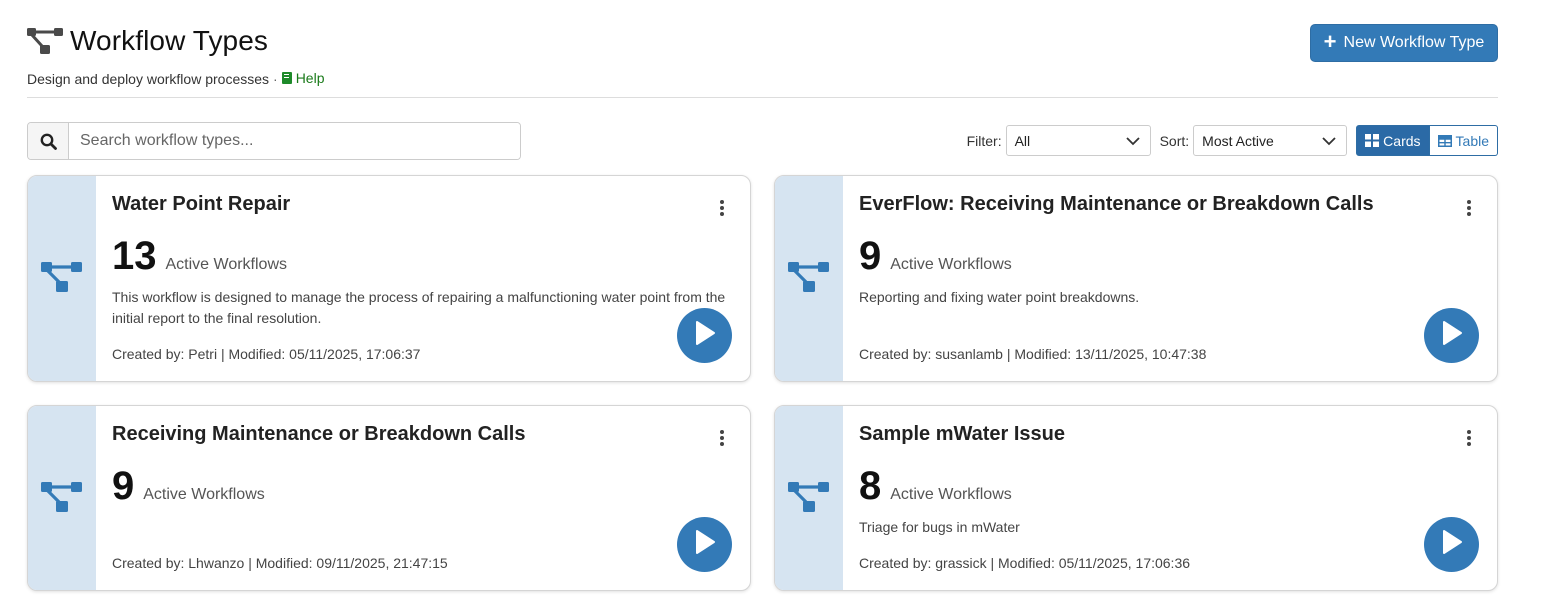  What do you see at coordinates (201, 204) in the screenshot?
I see `card-title: Water Point Repair` at bounding box center [201, 204].